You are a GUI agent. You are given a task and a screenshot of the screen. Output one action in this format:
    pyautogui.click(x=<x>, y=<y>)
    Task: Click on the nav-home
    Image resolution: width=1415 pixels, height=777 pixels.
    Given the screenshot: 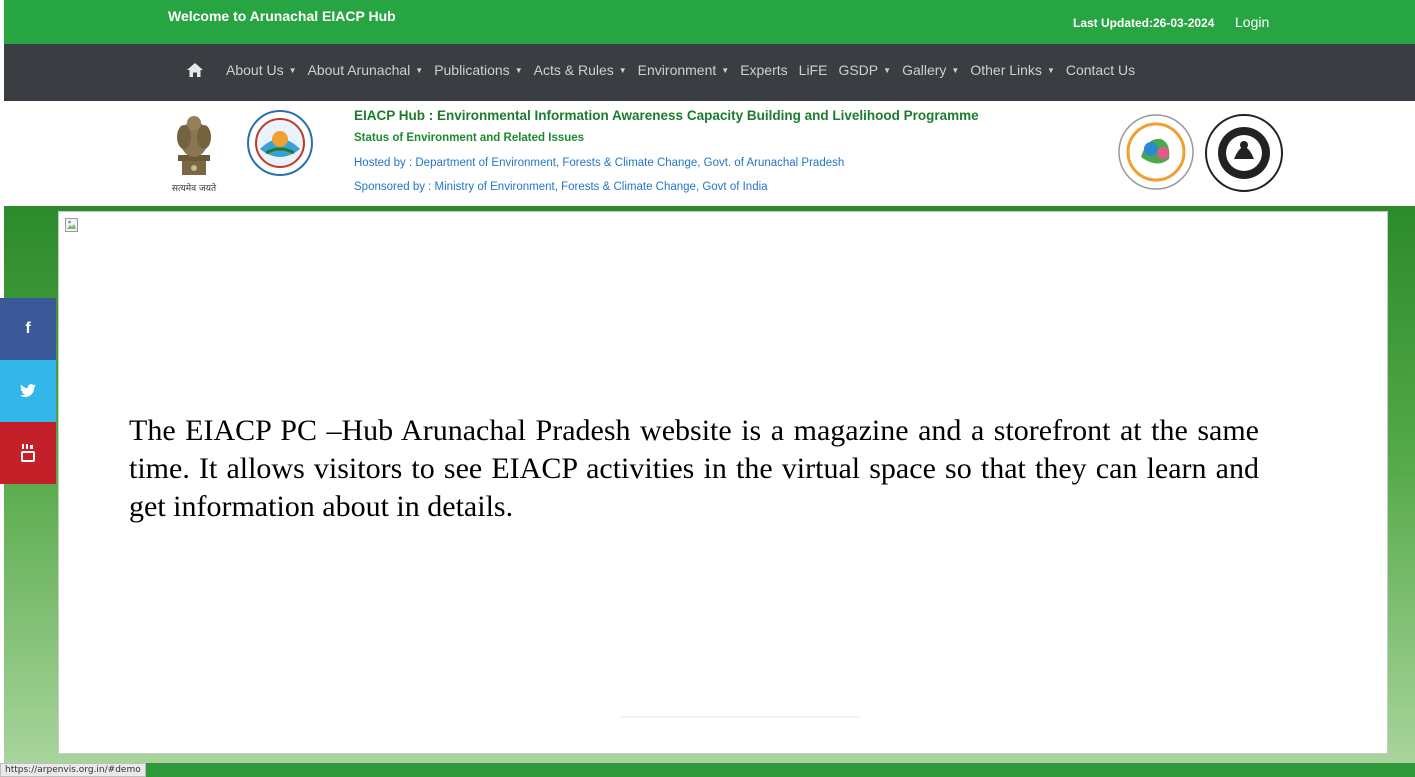 What is the action you would take?
    pyautogui.click(x=201, y=70)
    